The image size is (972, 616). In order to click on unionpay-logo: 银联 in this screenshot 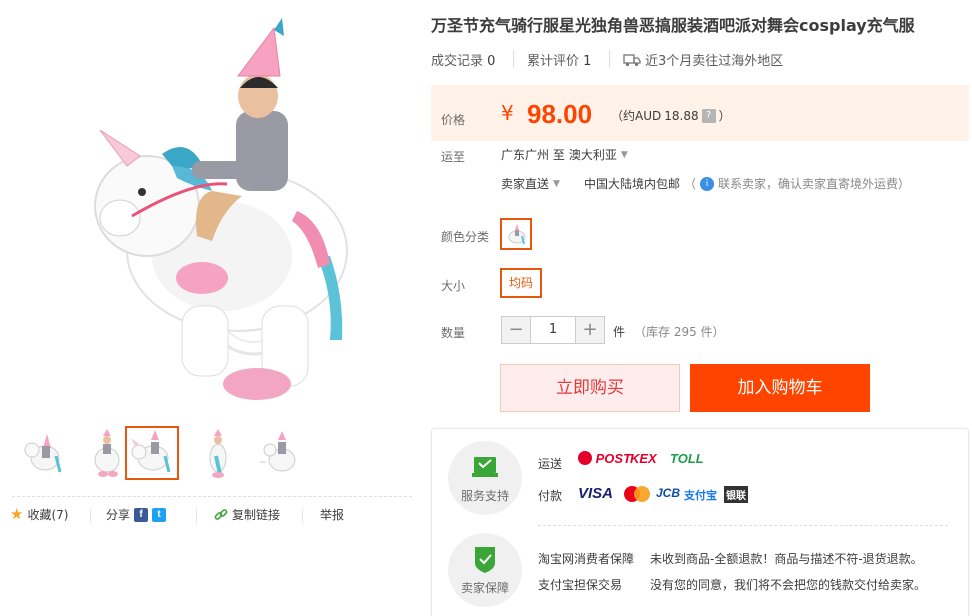, I will do `click(736, 494)`.